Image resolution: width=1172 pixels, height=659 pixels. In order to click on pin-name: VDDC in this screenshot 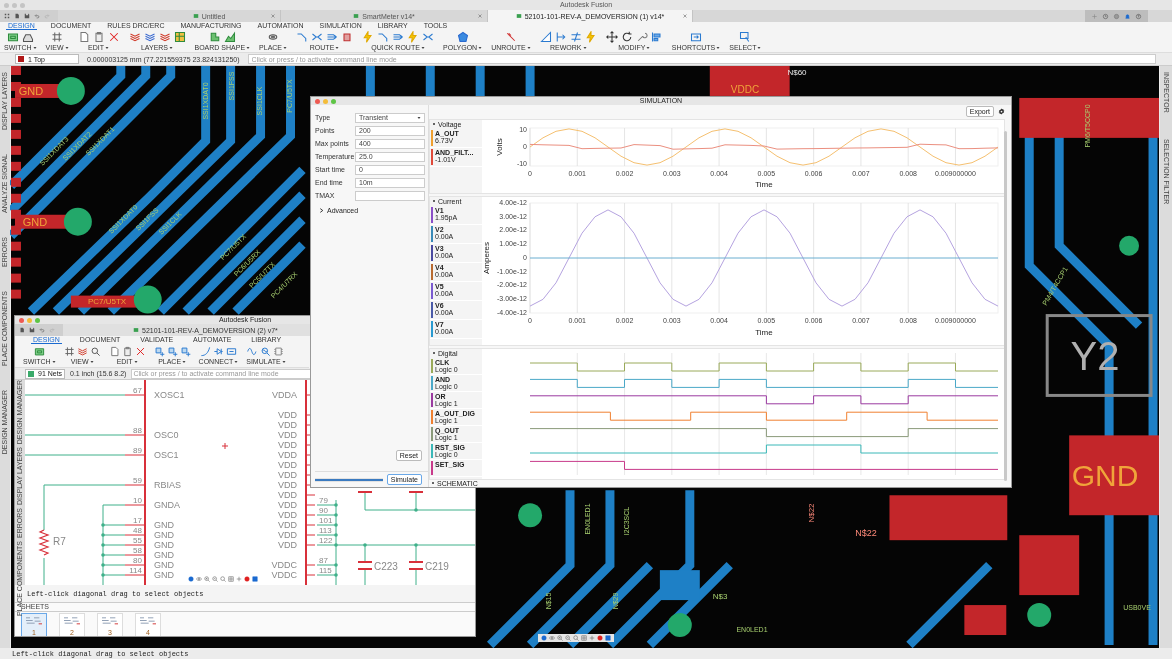, I will do `click(284, 575)`.